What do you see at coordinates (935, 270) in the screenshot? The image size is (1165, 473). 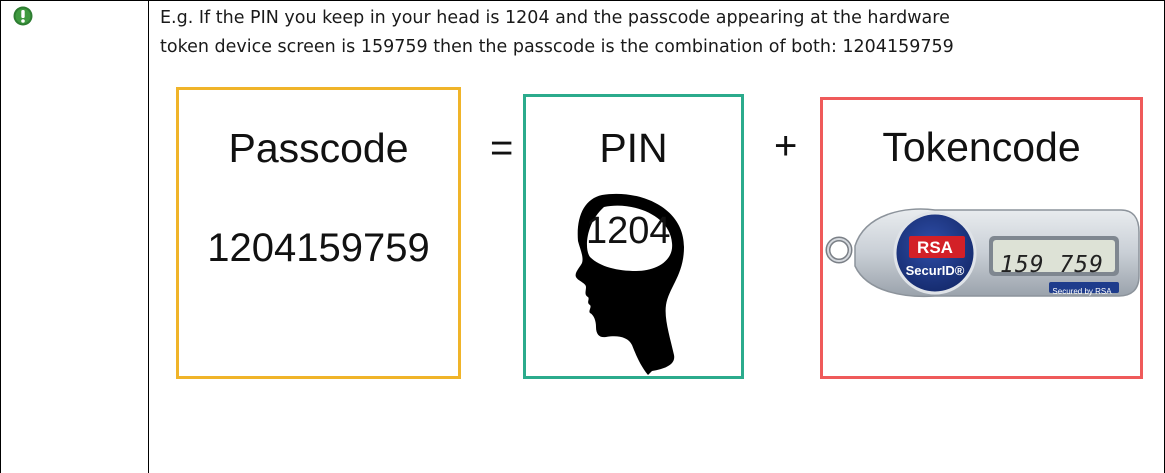 I see `securid-label: SecurID®` at bounding box center [935, 270].